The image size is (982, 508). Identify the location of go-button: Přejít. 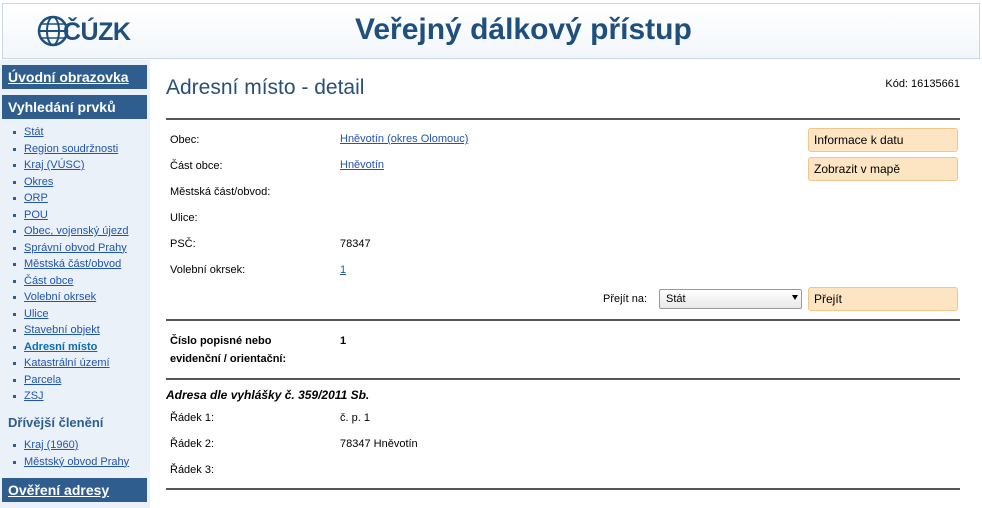
(883, 299).